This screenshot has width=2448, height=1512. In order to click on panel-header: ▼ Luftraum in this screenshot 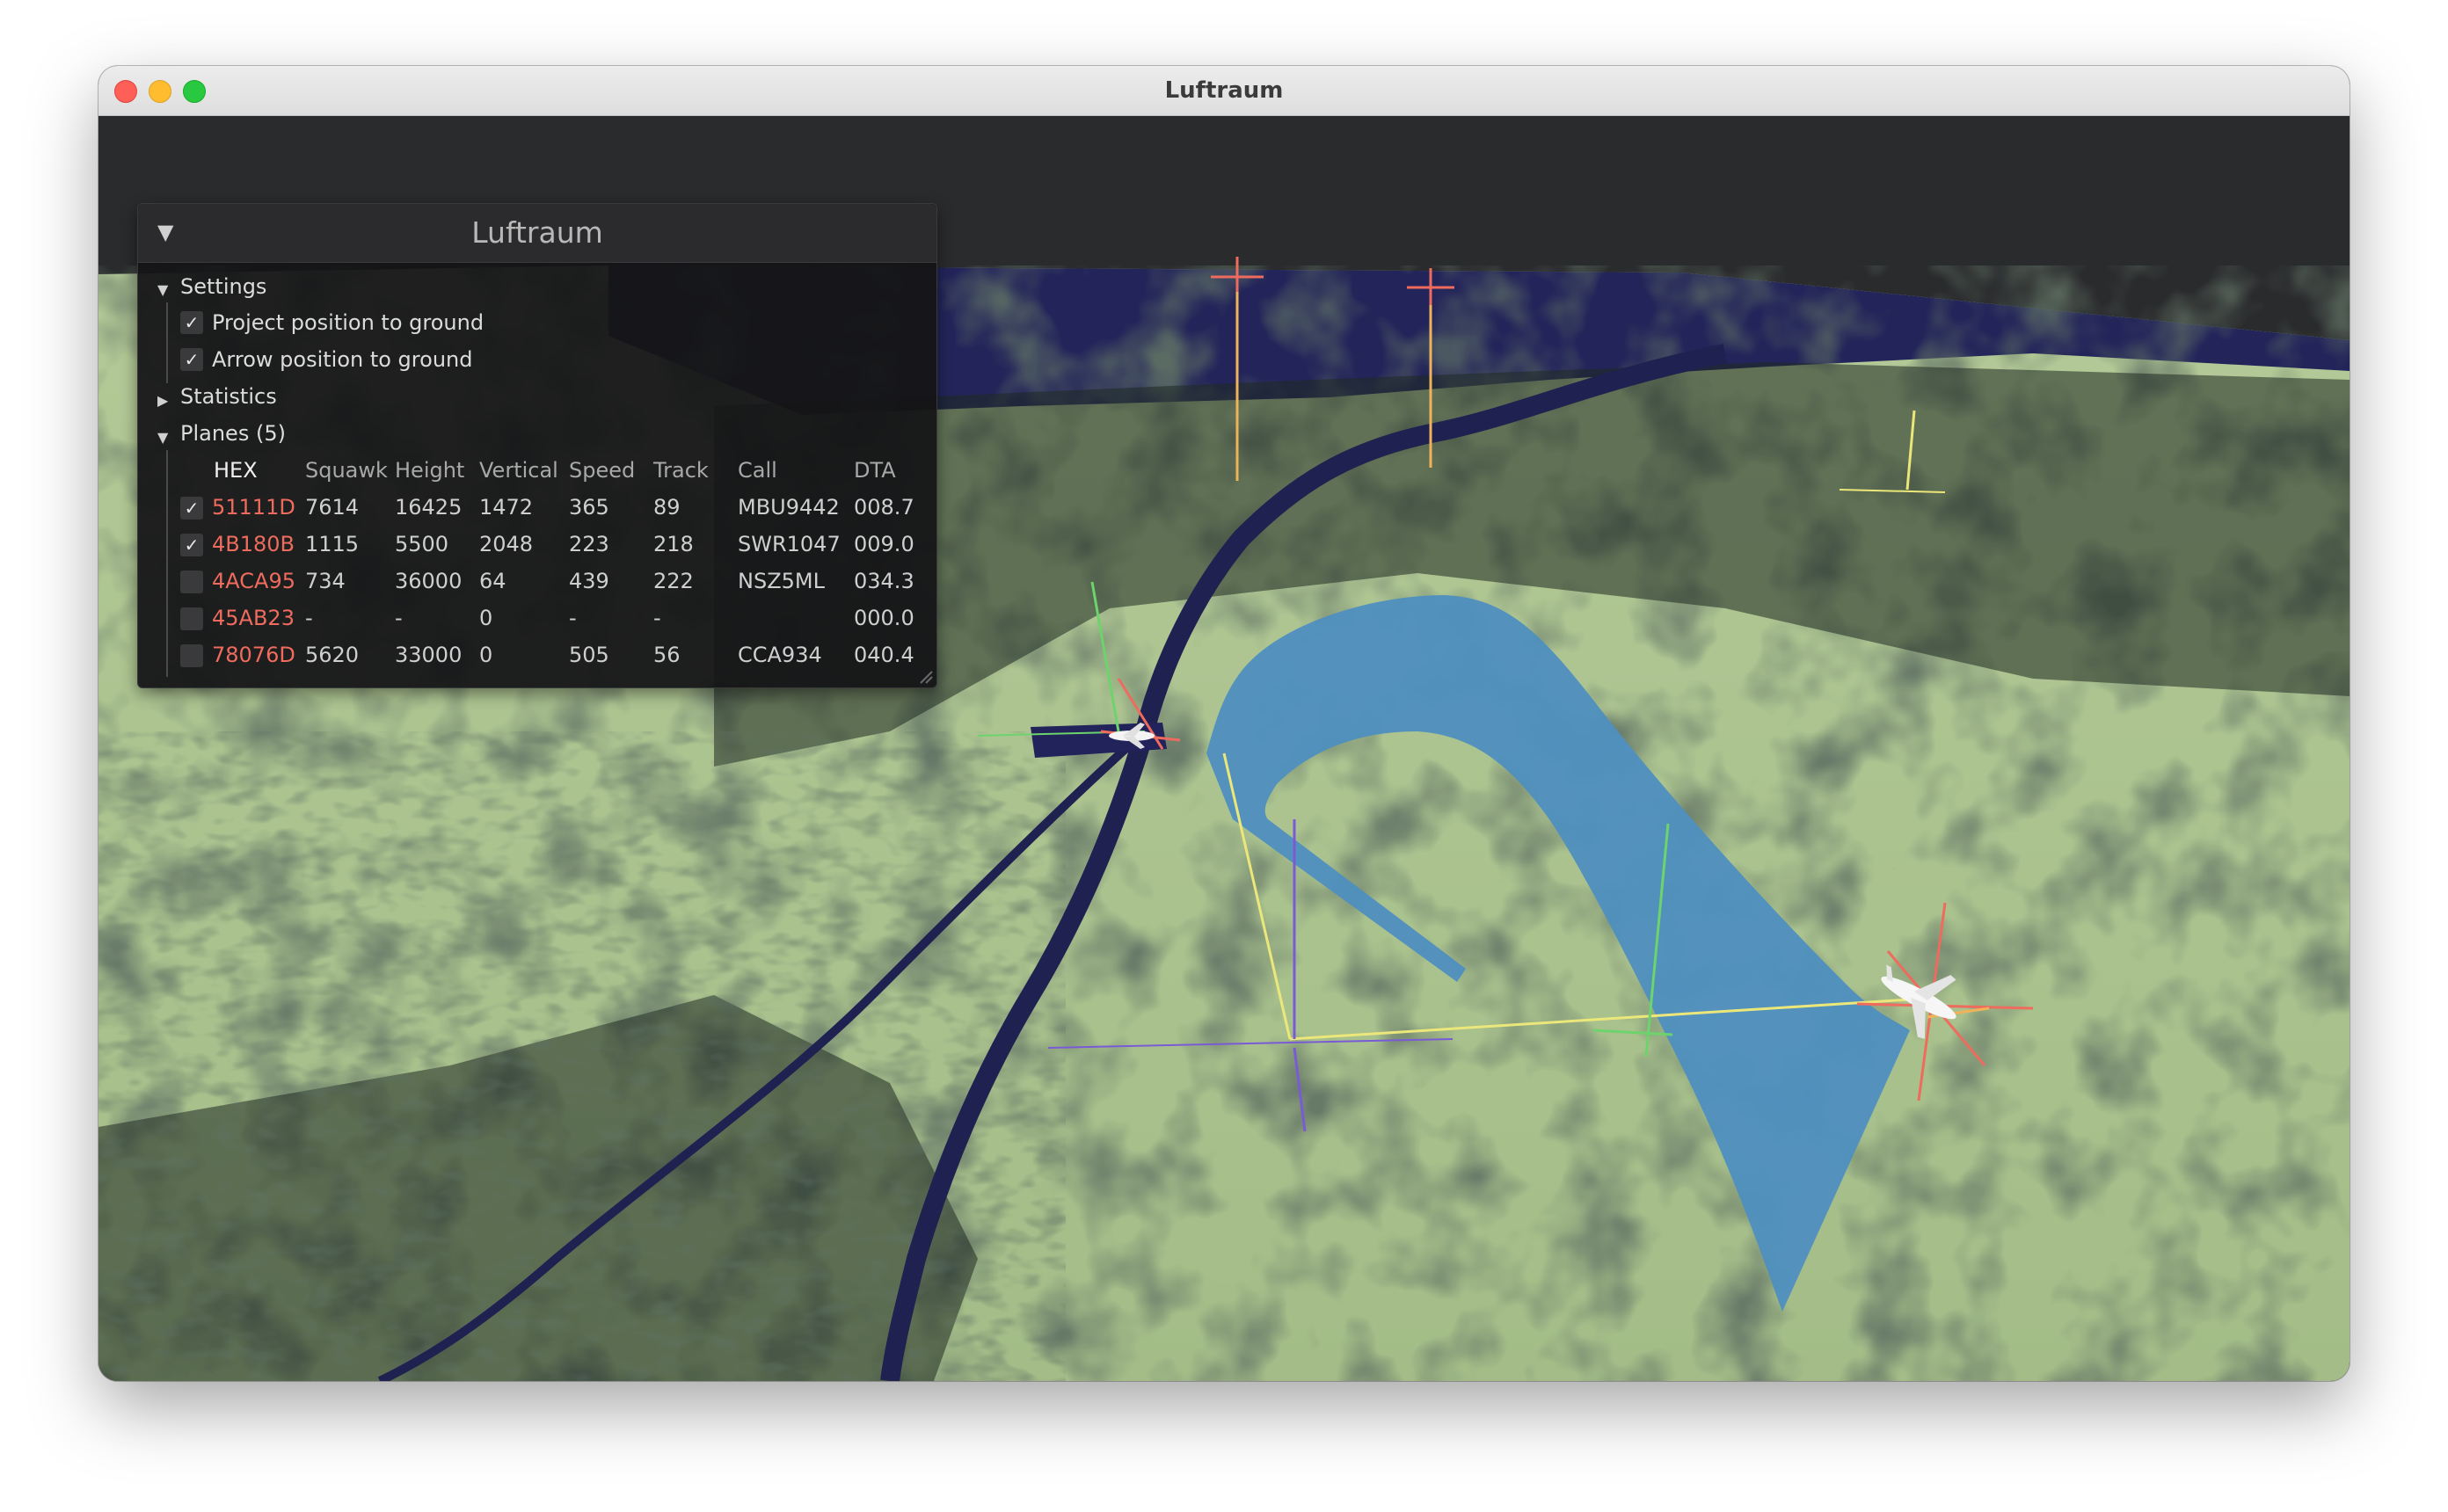, I will do `click(537, 234)`.